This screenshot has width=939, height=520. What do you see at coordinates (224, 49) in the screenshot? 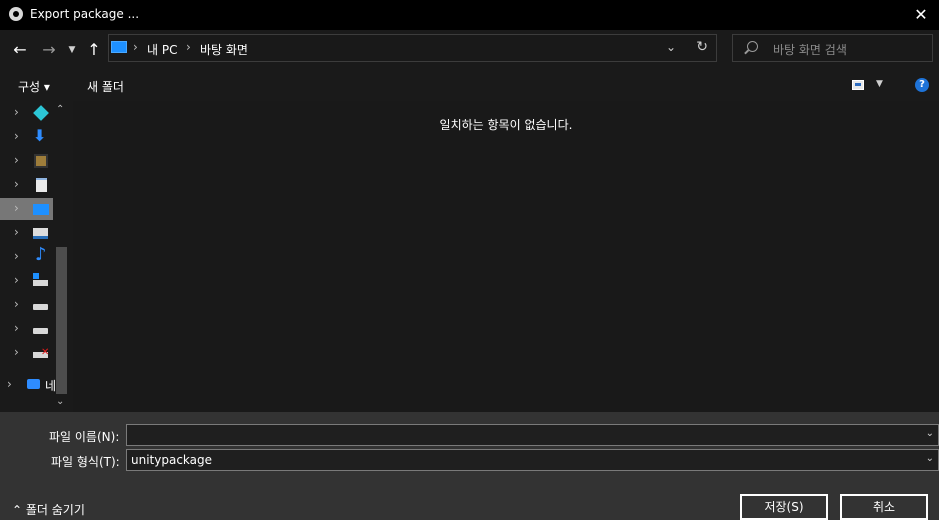
I see `breadcrumb-desktop: 바탕 화면` at bounding box center [224, 49].